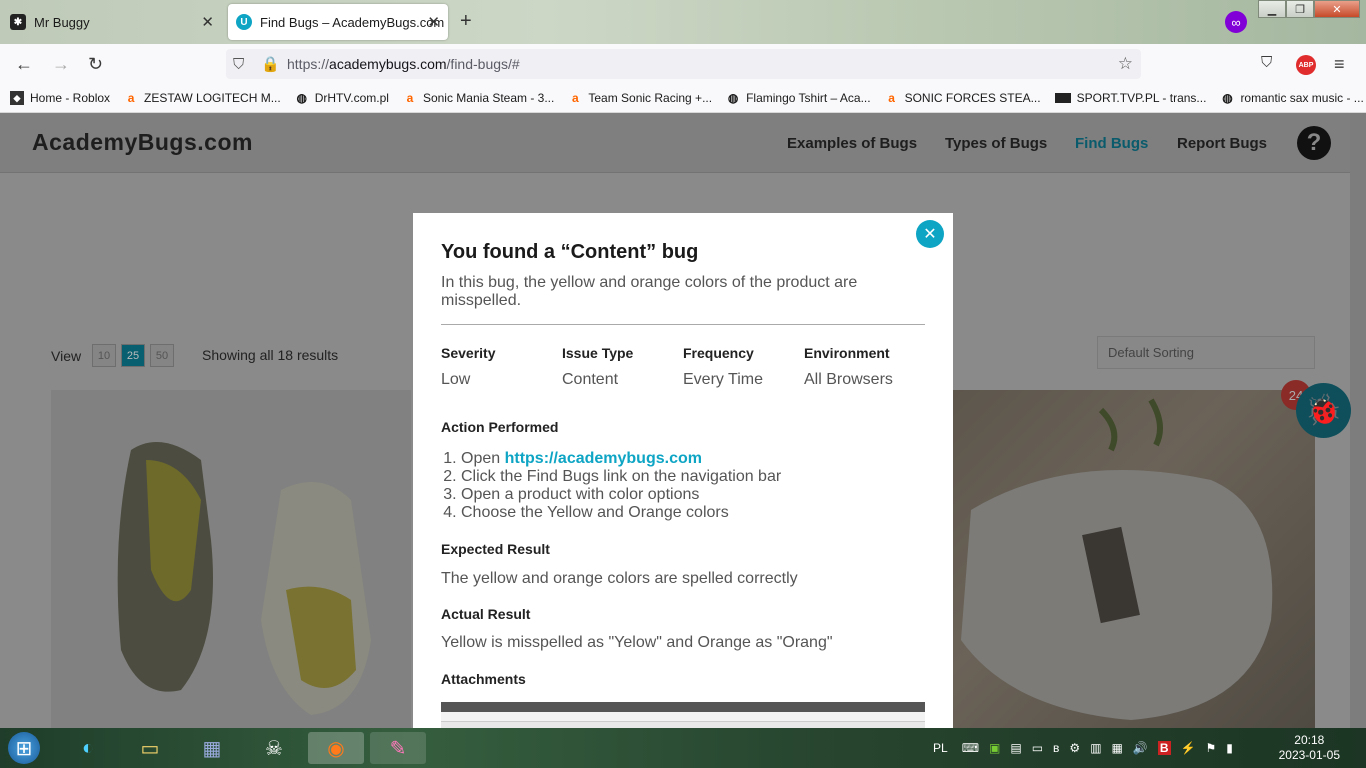 The height and width of the screenshot is (768, 1366). What do you see at coordinates (336, 748) in the screenshot?
I see `firefox-icon: ◉` at bounding box center [336, 748].